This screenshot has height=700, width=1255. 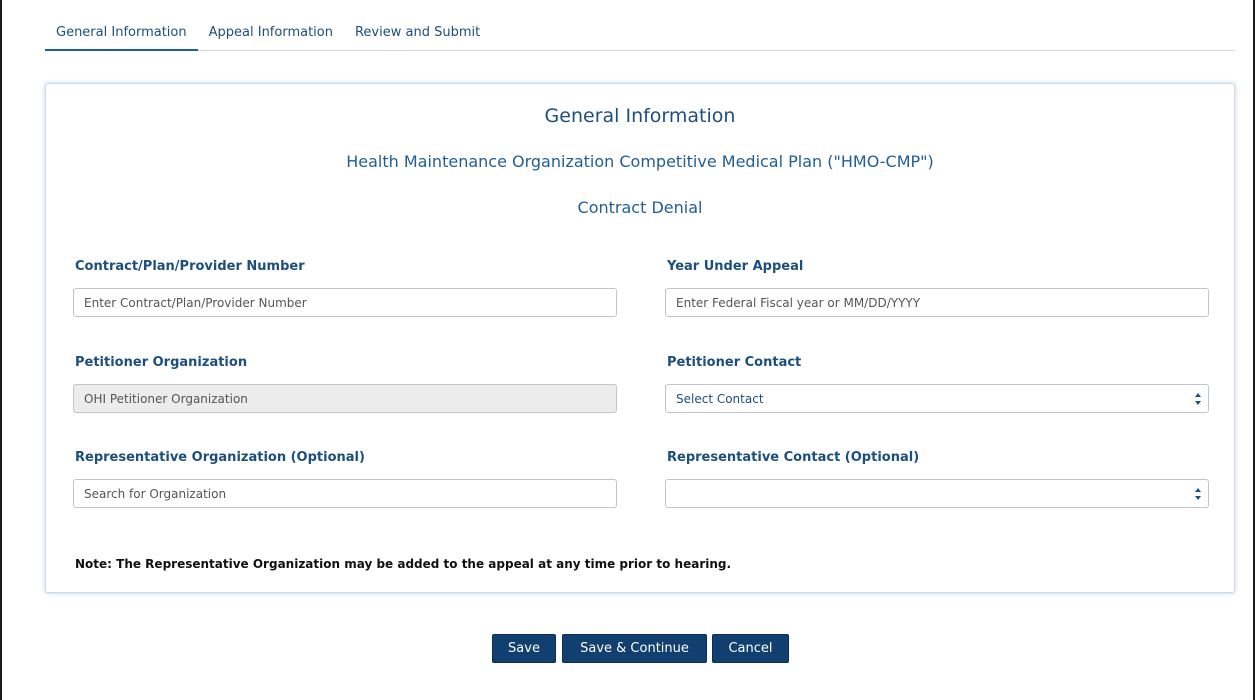 I want to click on save-button: Save, so click(x=524, y=648).